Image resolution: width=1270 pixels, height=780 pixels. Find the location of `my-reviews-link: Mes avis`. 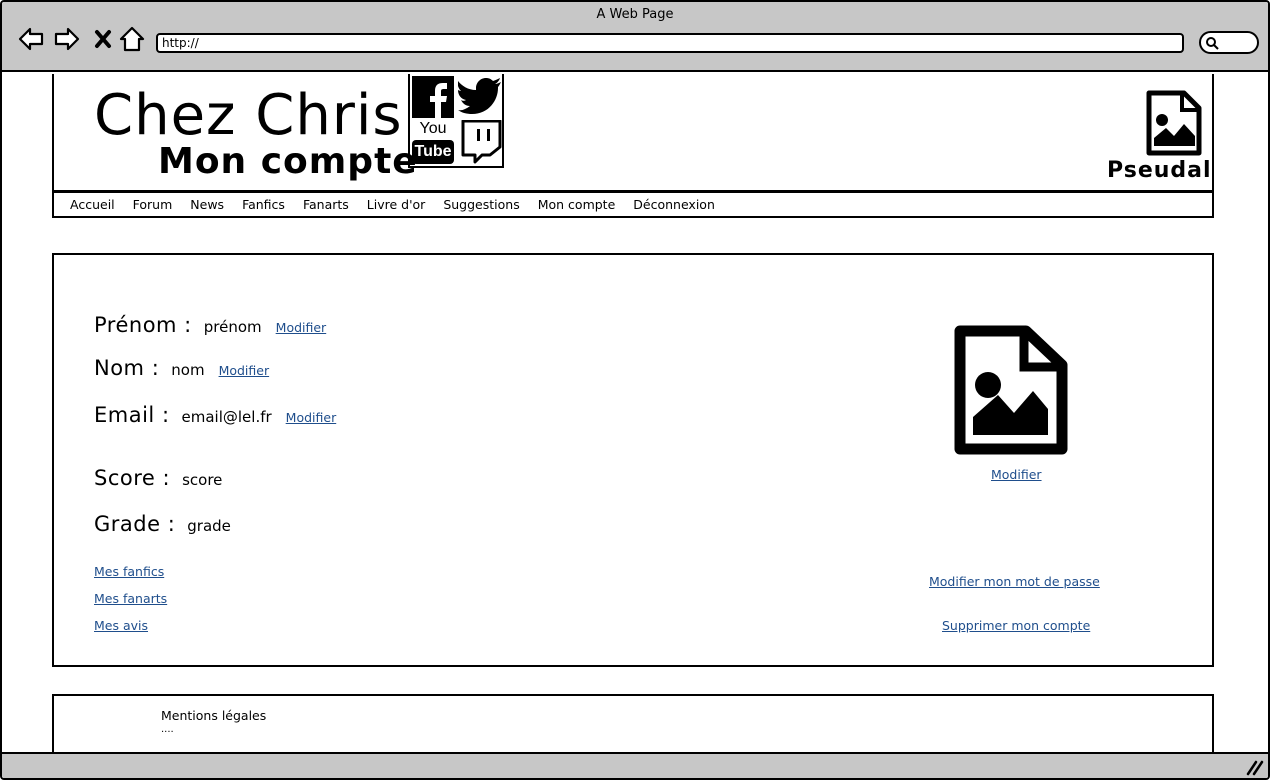

my-reviews-link: Mes avis is located at coordinates (121, 625).